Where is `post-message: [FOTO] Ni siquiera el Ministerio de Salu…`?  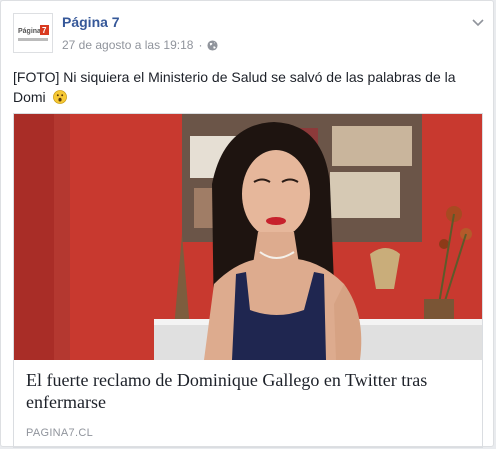 post-message: [FOTO] Ni siquiera el Ministerio de Salu… is located at coordinates (247, 87).